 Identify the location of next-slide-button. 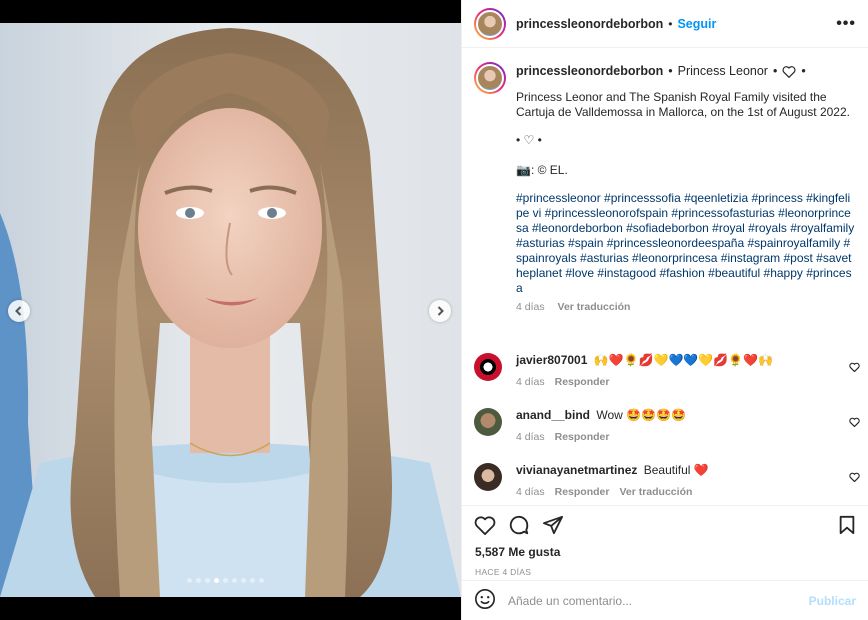
(440, 311).